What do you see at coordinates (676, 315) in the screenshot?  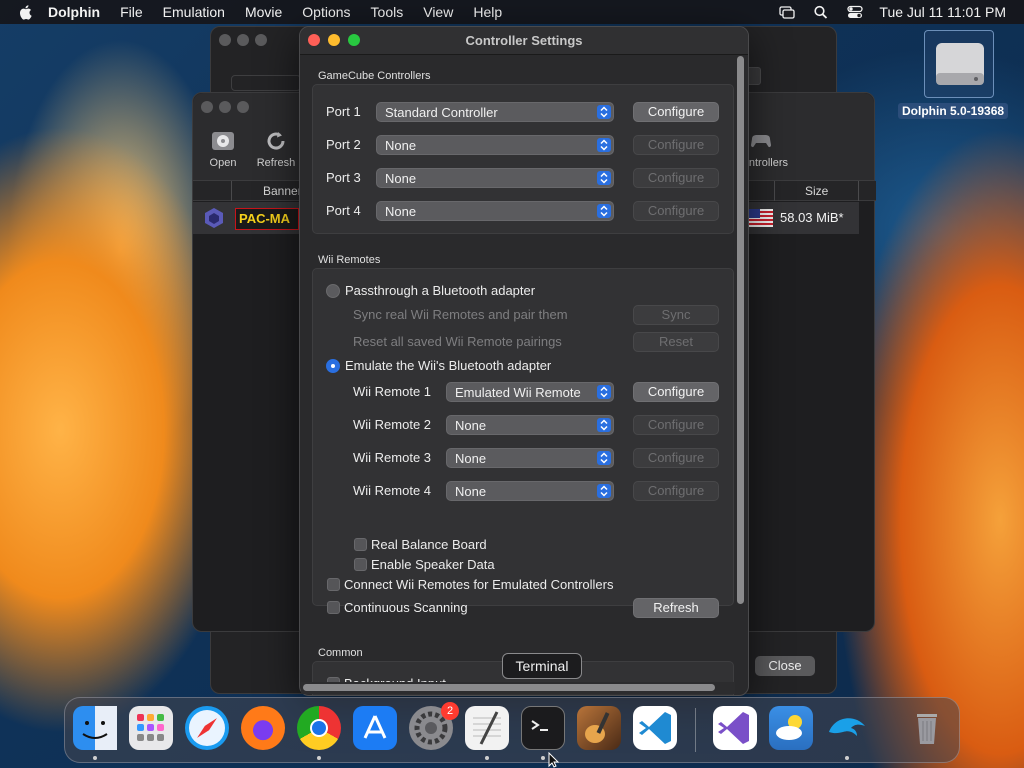 I see `sync-button: Sync` at bounding box center [676, 315].